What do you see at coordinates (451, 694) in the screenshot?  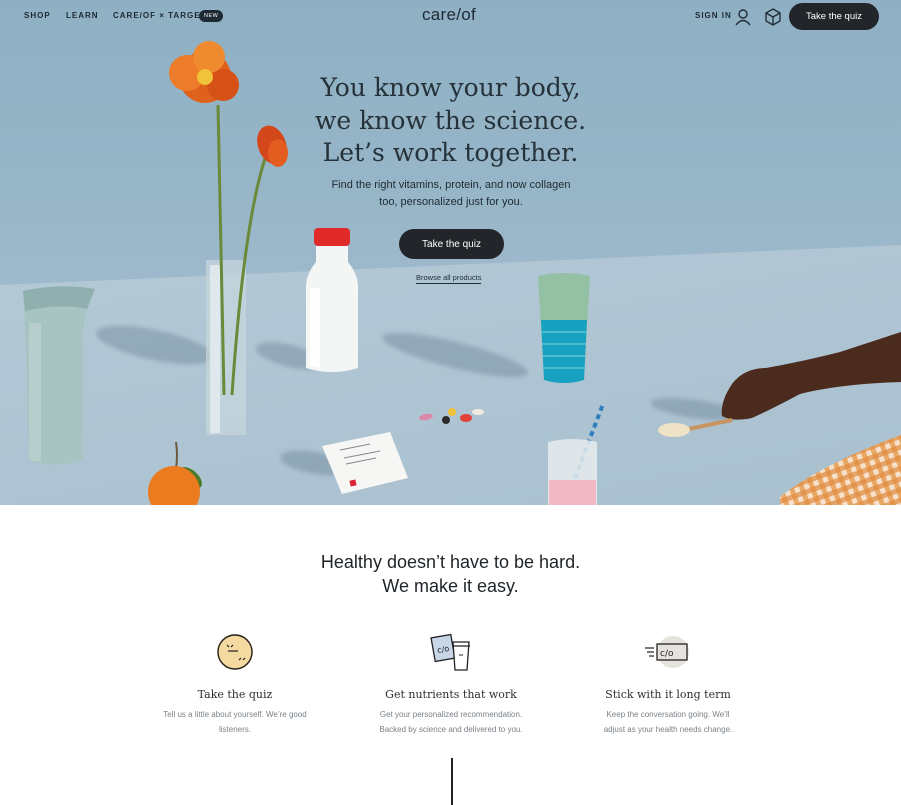 I see `step-title: Get nutrients that work` at bounding box center [451, 694].